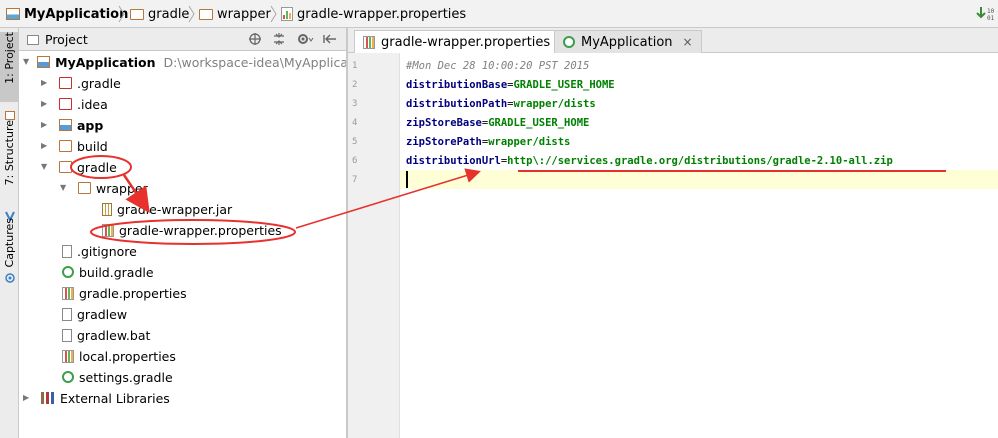 The width and height of the screenshot is (998, 438). I want to click on line-number: 7, so click(355, 179).